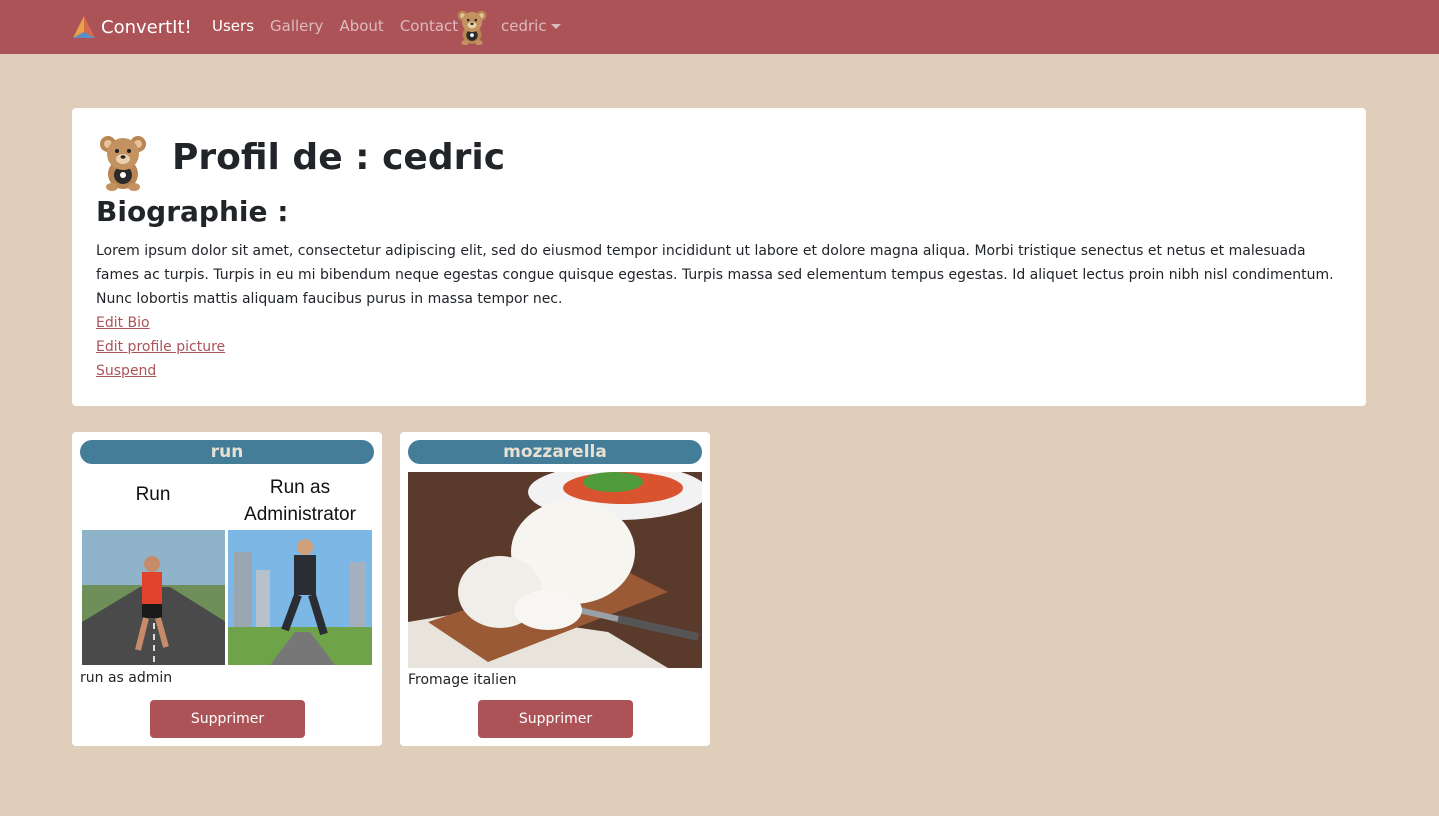 The width and height of the screenshot is (1439, 816). Describe the element at coordinates (227, 452) in the screenshot. I see `gallery-card-title: run` at that location.